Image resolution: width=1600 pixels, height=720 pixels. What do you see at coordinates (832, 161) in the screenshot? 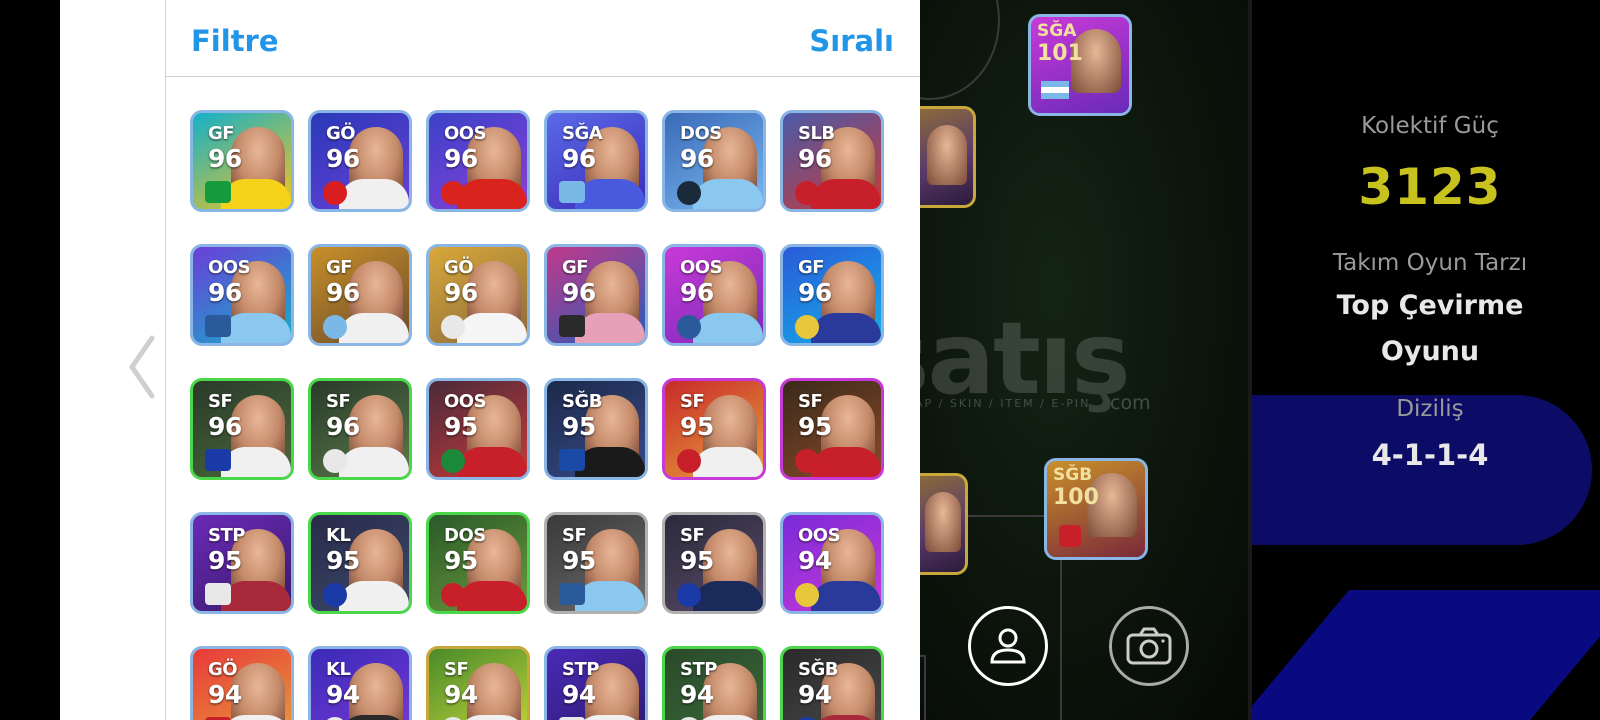
I see `player-card: SLB 96` at bounding box center [832, 161].